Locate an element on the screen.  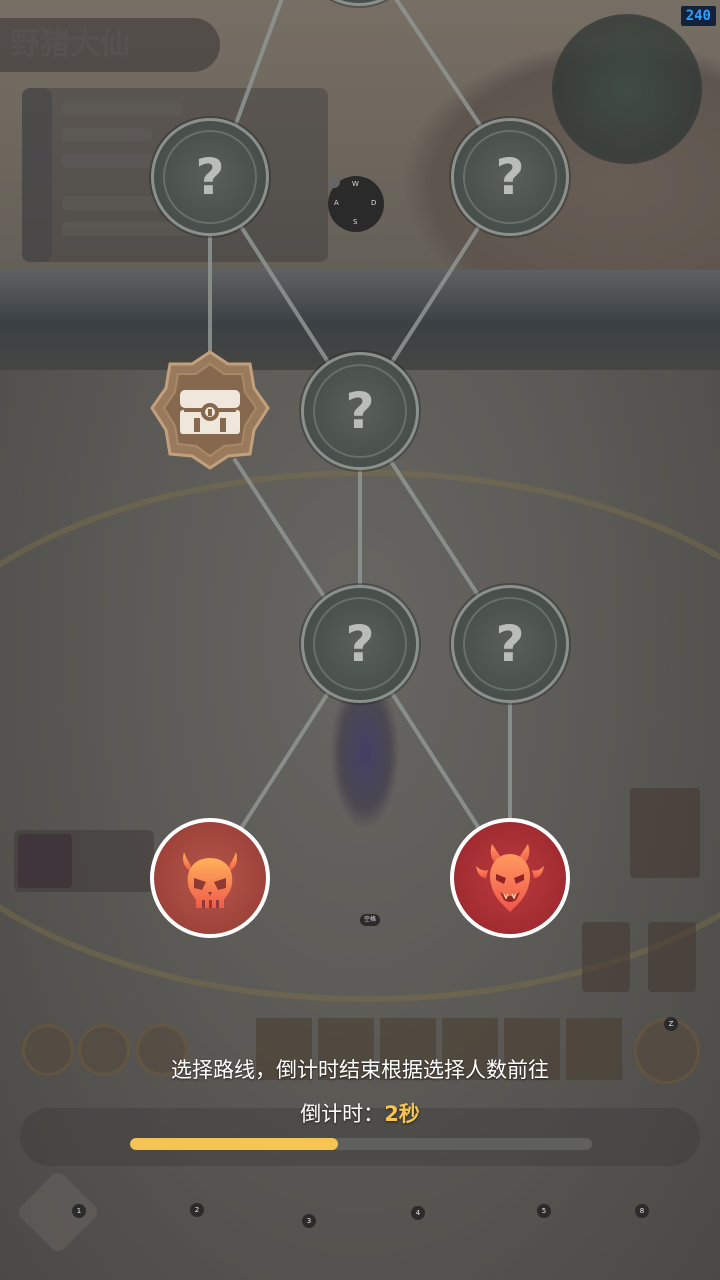
compass-down-label: S is located at coordinates (355, 222).